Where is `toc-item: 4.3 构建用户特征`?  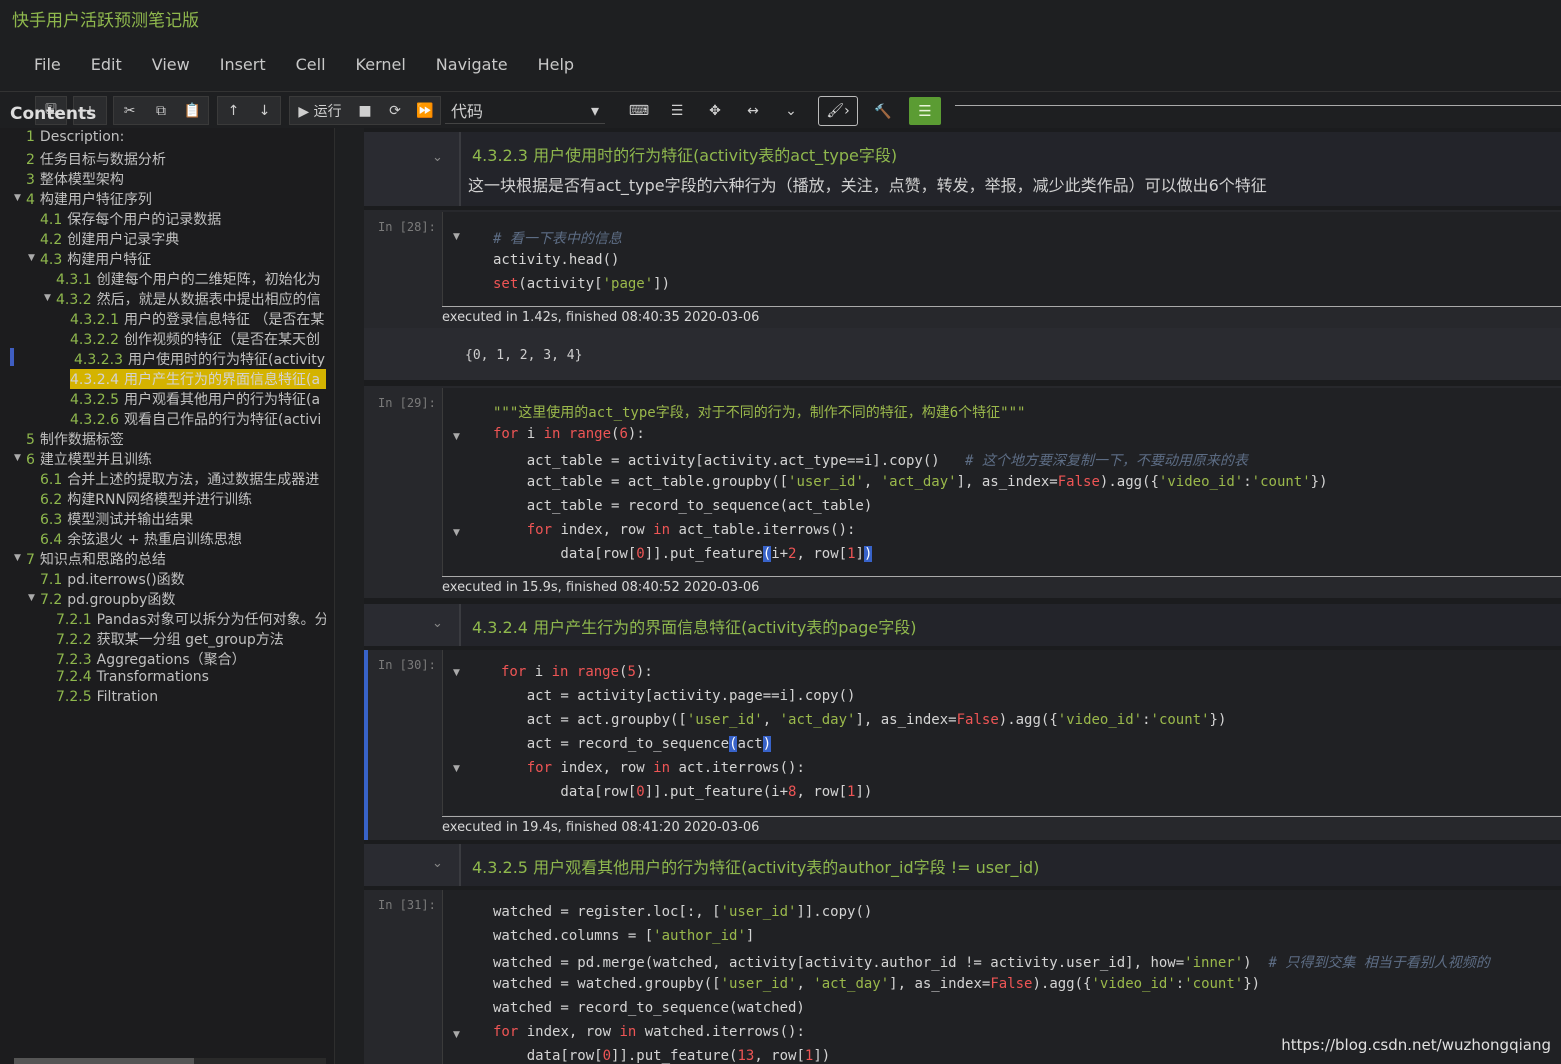 toc-item: 4.3 构建用户特征 is located at coordinates (183, 259).